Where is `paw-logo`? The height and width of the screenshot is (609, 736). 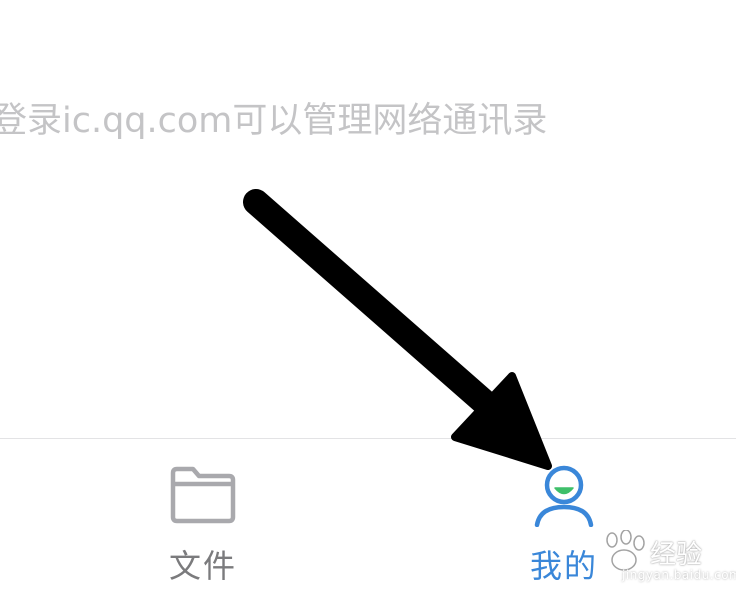 paw-logo is located at coordinates (625, 550).